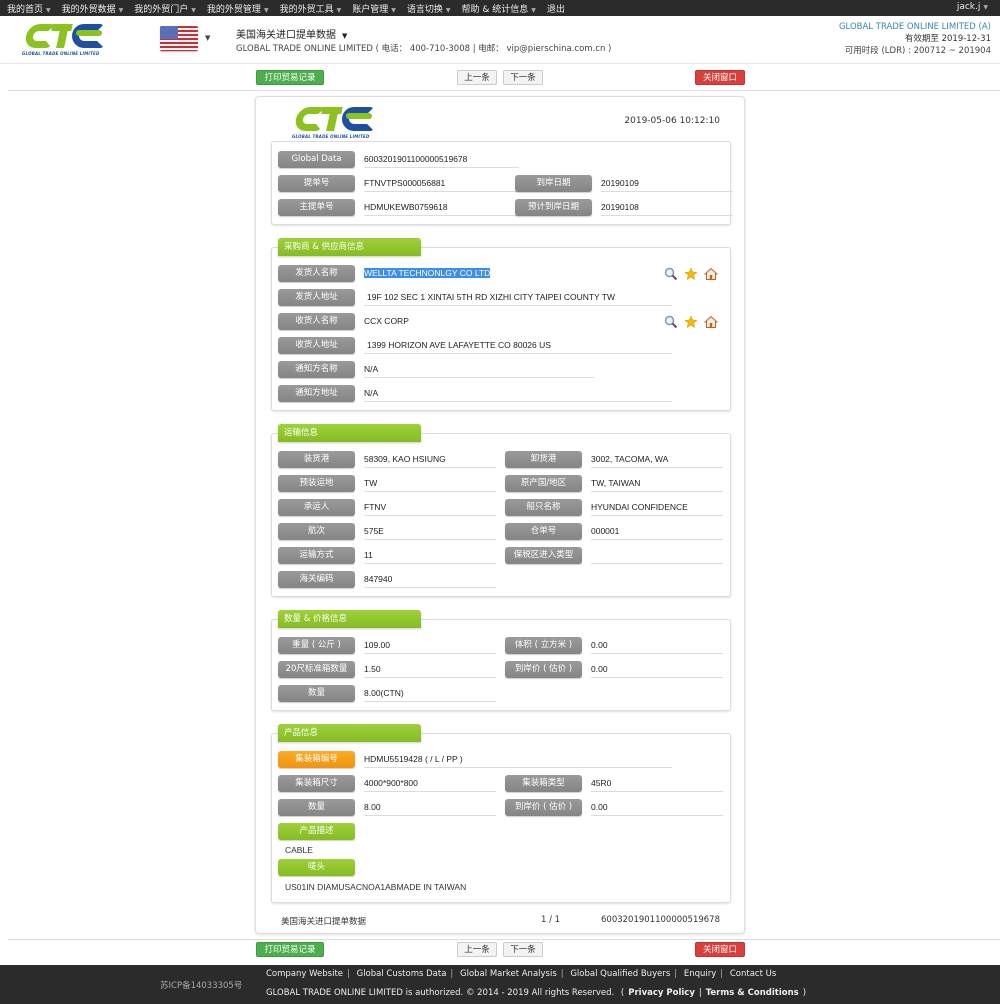  Describe the element at coordinates (543, 555) in the screenshot. I see `field-label: 保税区进入类型` at that location.